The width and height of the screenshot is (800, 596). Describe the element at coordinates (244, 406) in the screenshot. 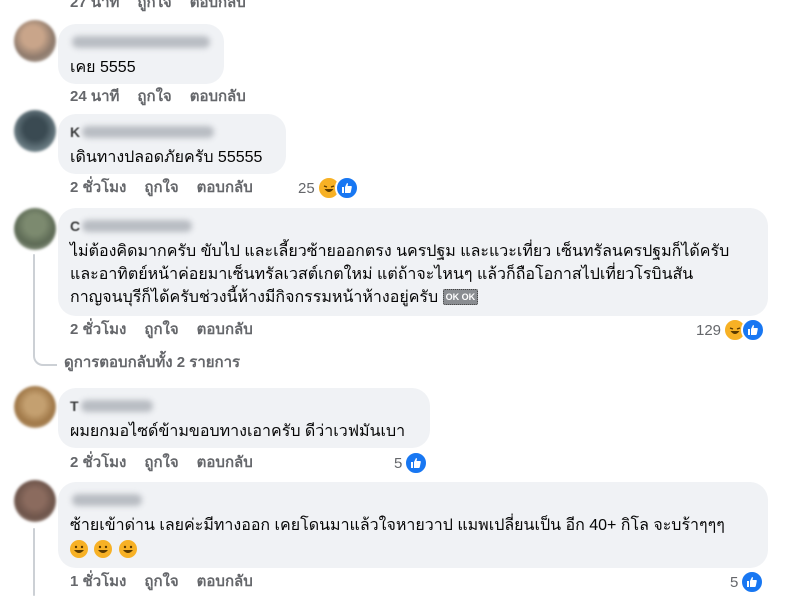

I see `commenter-name: T` at that location.